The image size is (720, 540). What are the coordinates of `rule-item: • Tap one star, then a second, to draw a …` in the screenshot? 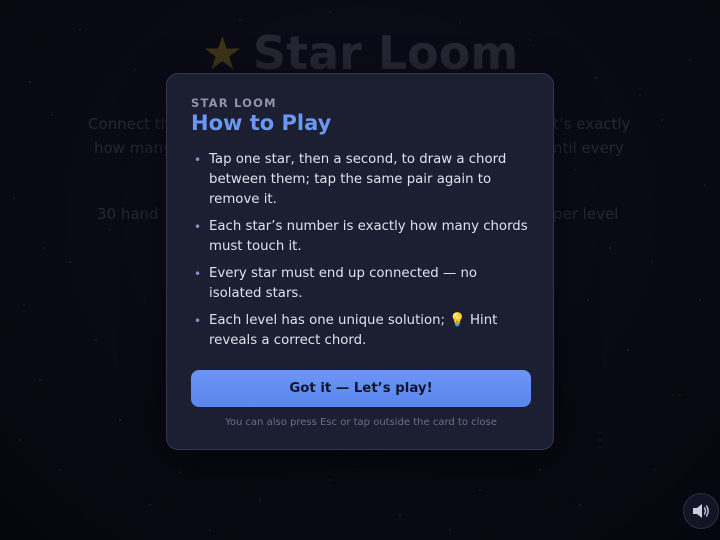 It's located at (361, 180).